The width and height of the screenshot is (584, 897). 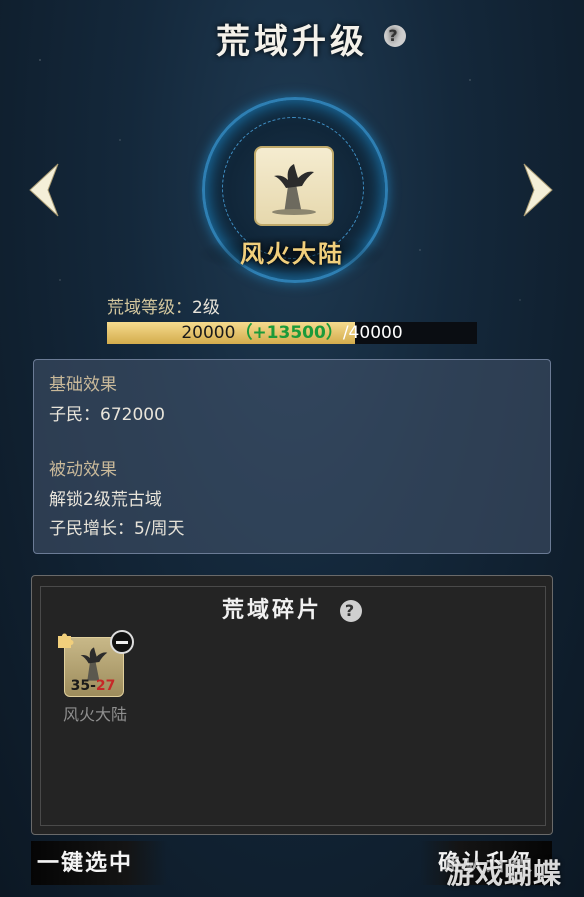 What do you see at coordinates (504, 873) in the screenshot?
I see `watermark-logo: 游戏蝴蝶` at bounding box center [504, 873].